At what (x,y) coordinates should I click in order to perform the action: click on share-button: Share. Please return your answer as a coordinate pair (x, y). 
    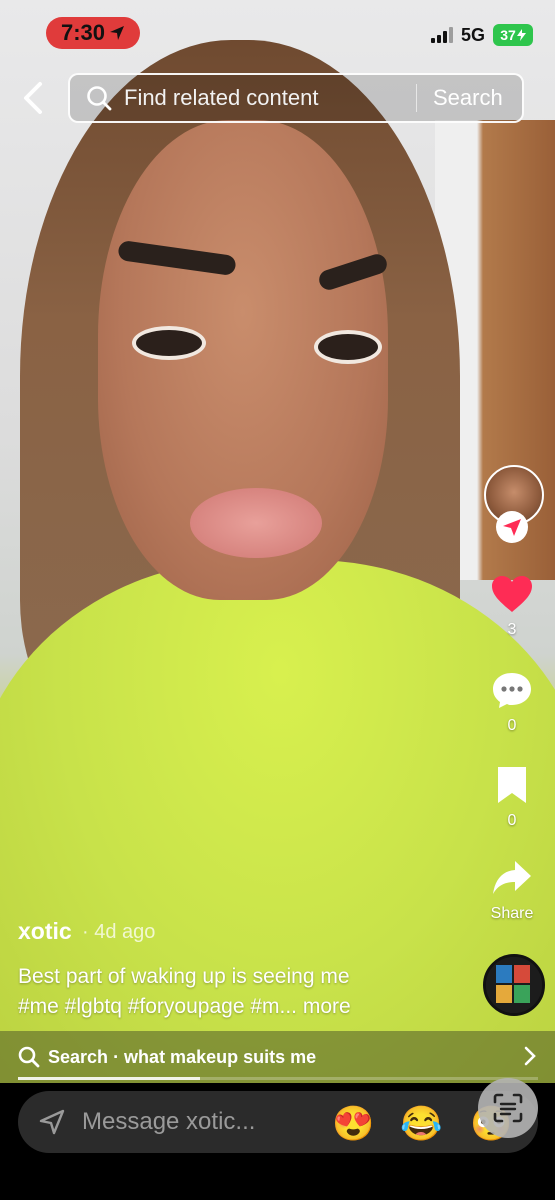
    Looking at the image, I should click on (512, 890).